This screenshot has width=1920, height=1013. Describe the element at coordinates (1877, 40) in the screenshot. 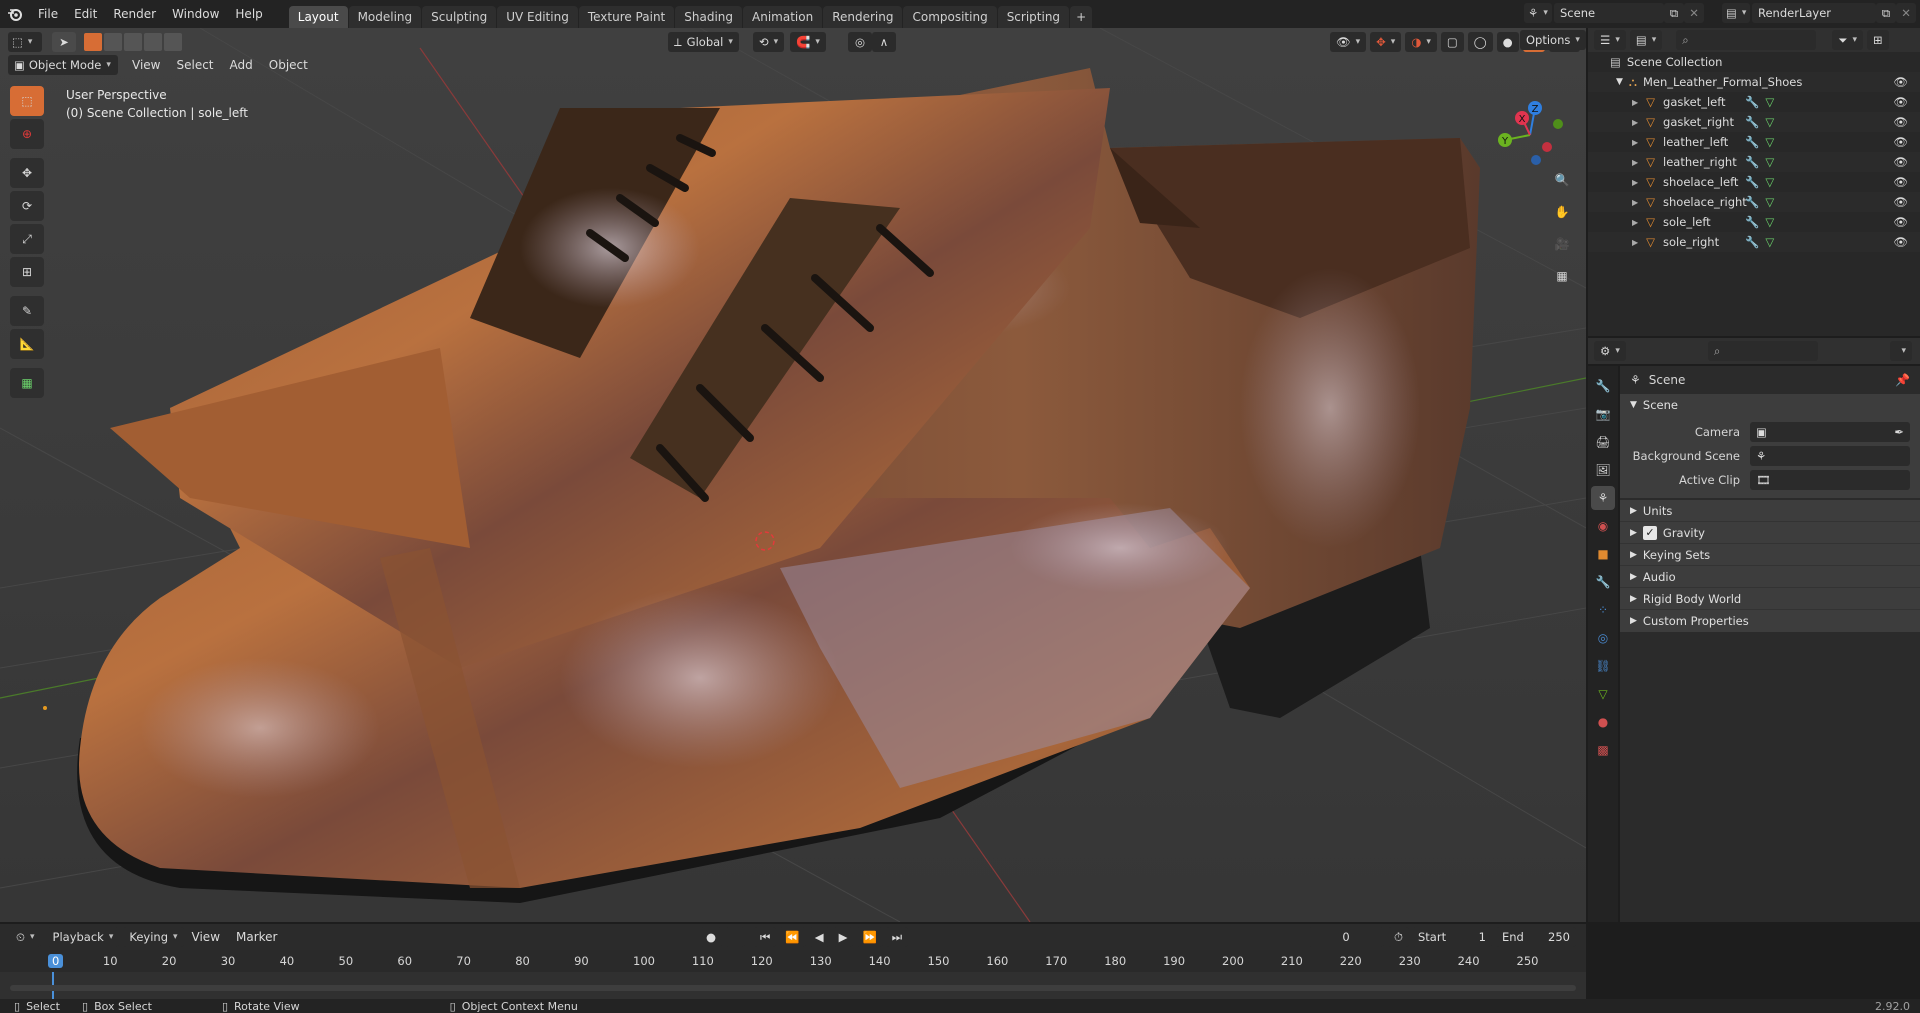

I see `new-collection-icon: ⊞` at that location.